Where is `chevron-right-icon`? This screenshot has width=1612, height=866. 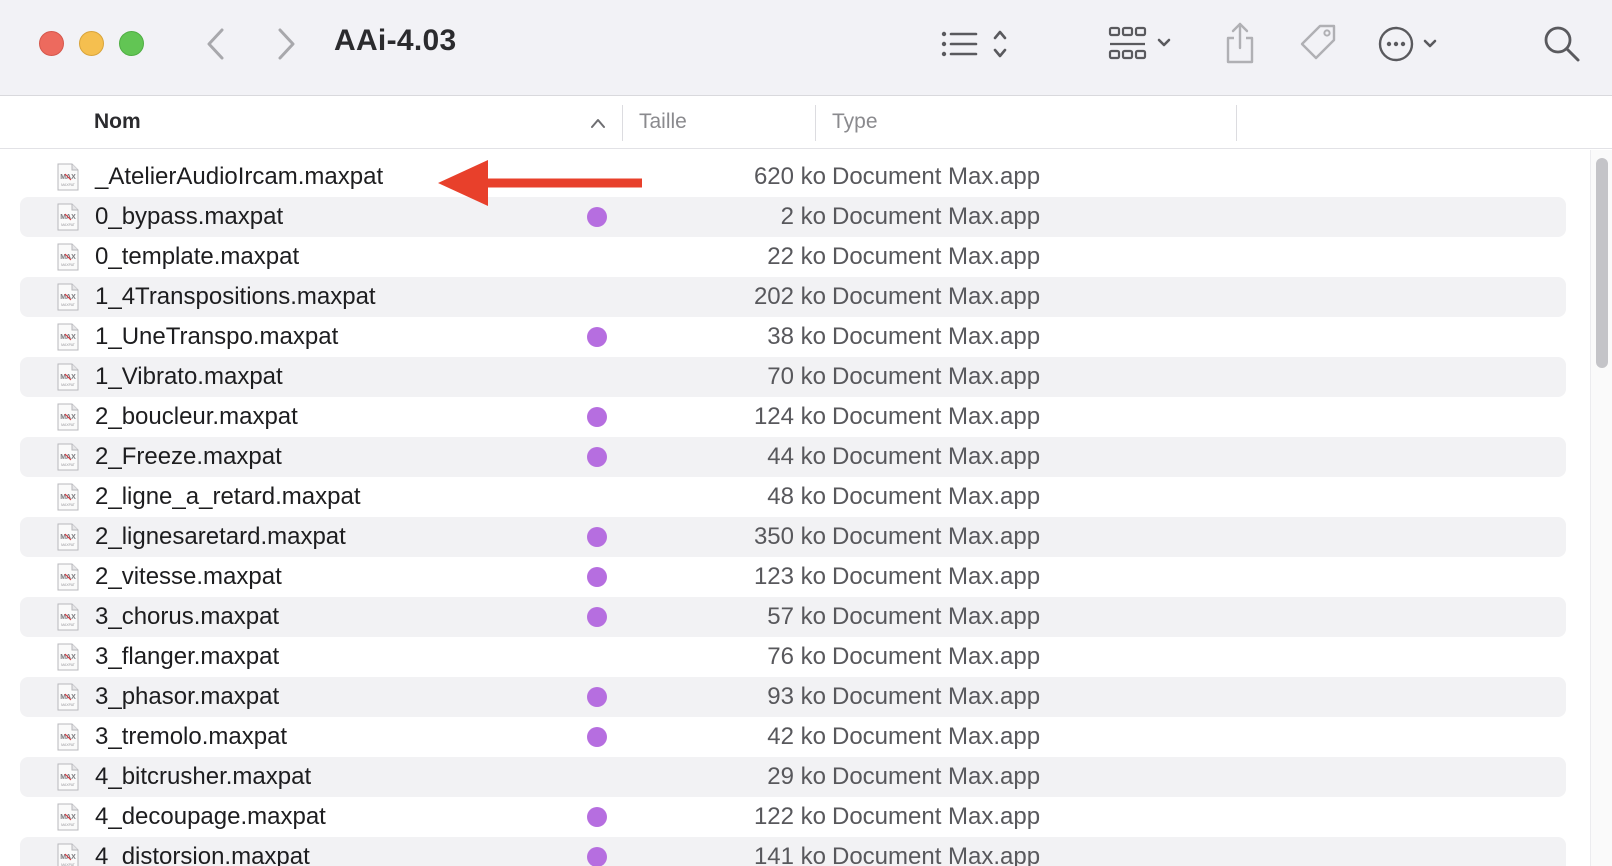
chevron-right-icon is located at coordinates (286, 44).